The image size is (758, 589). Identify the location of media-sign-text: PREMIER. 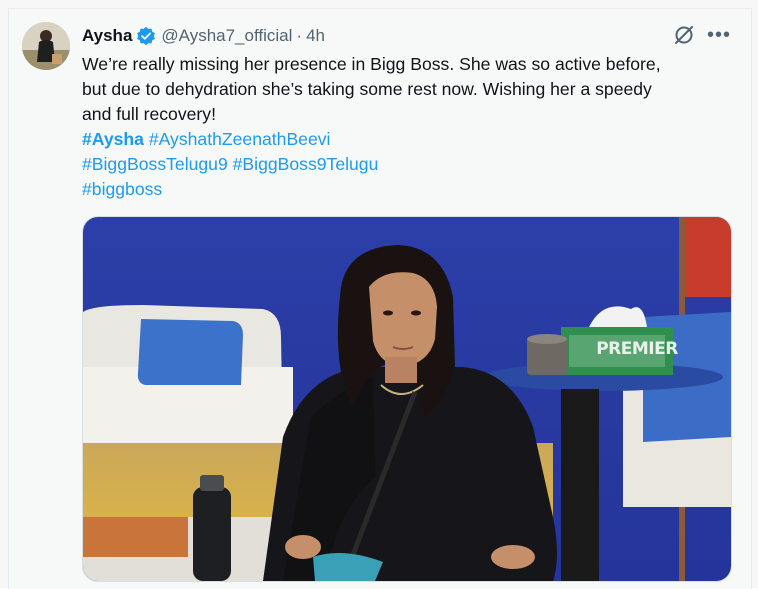
(637, 349).